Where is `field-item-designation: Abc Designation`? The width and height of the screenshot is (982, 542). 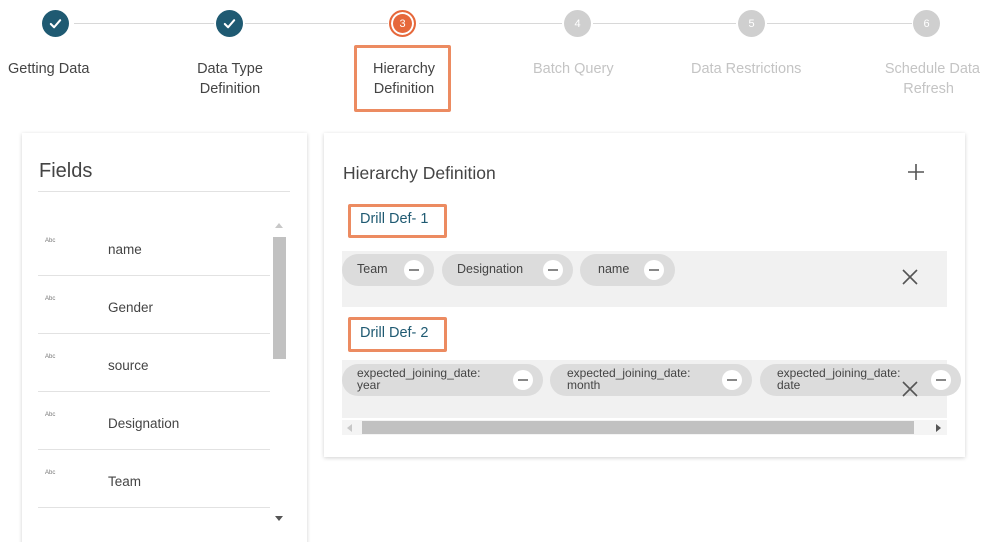 field-item-designation: Abc Designation is located at coordinates (154, 421).